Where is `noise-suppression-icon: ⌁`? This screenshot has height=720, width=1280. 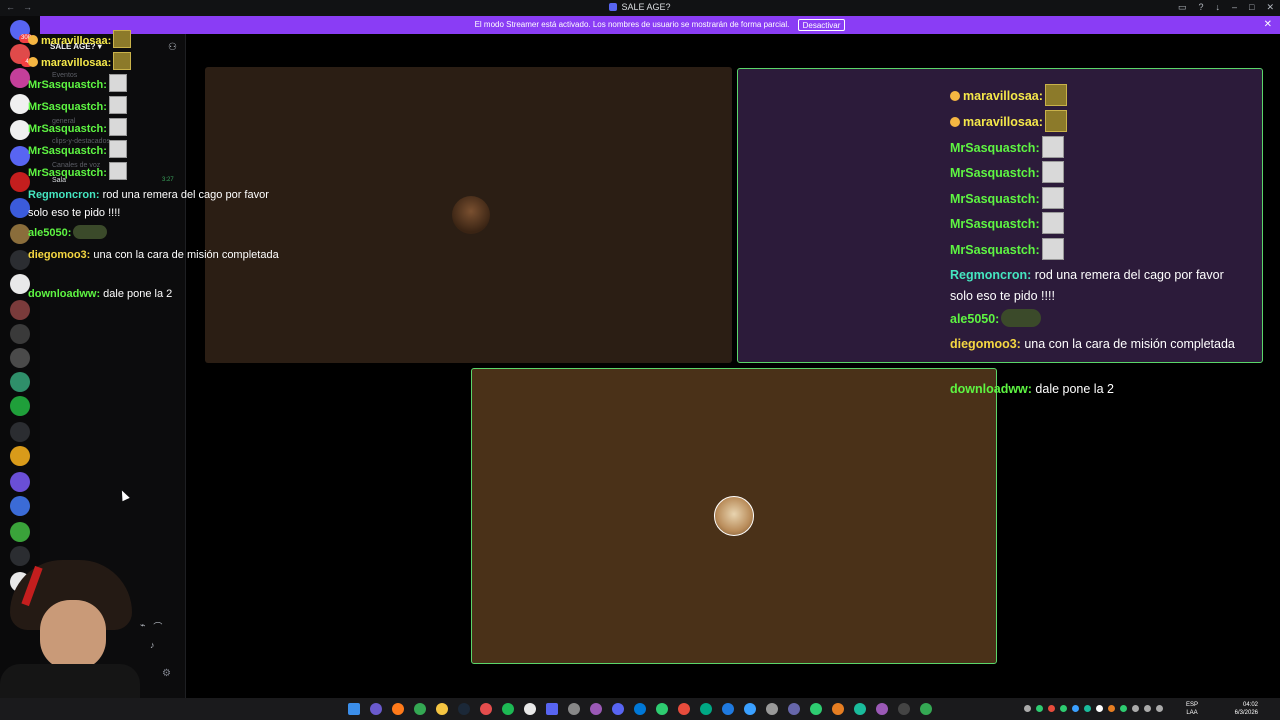 noise-suppression-icon: ⌁ is located at coordinates (142, 626).